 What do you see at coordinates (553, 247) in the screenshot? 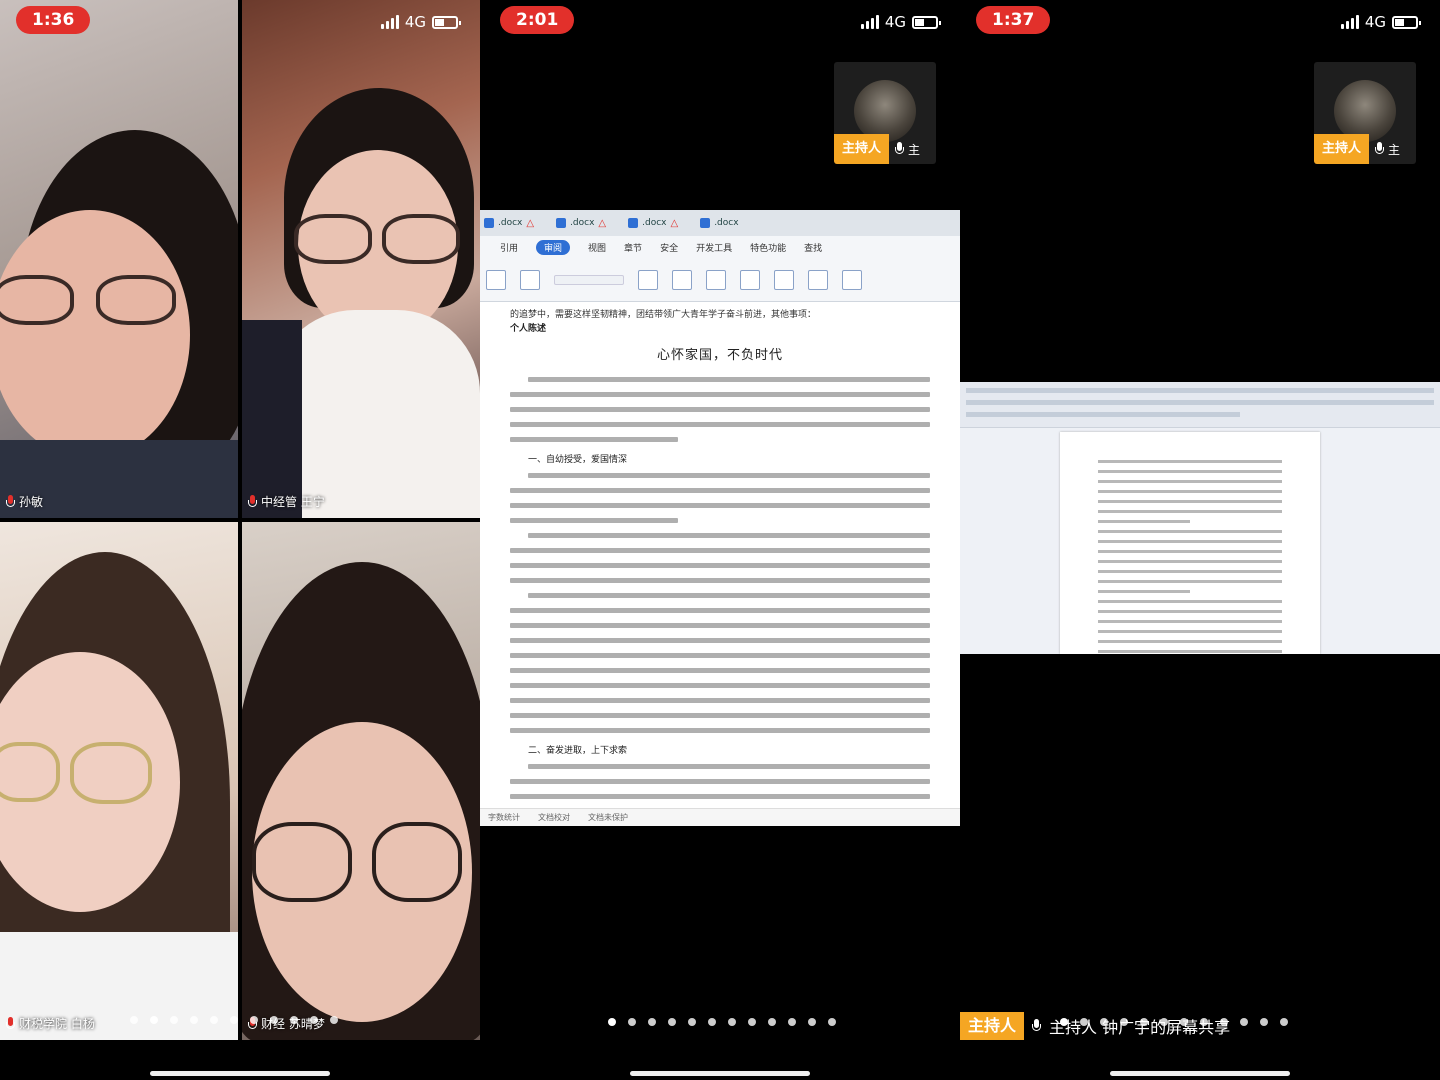
I see `menu-item: 审阅` at bounding box center [553, 247].